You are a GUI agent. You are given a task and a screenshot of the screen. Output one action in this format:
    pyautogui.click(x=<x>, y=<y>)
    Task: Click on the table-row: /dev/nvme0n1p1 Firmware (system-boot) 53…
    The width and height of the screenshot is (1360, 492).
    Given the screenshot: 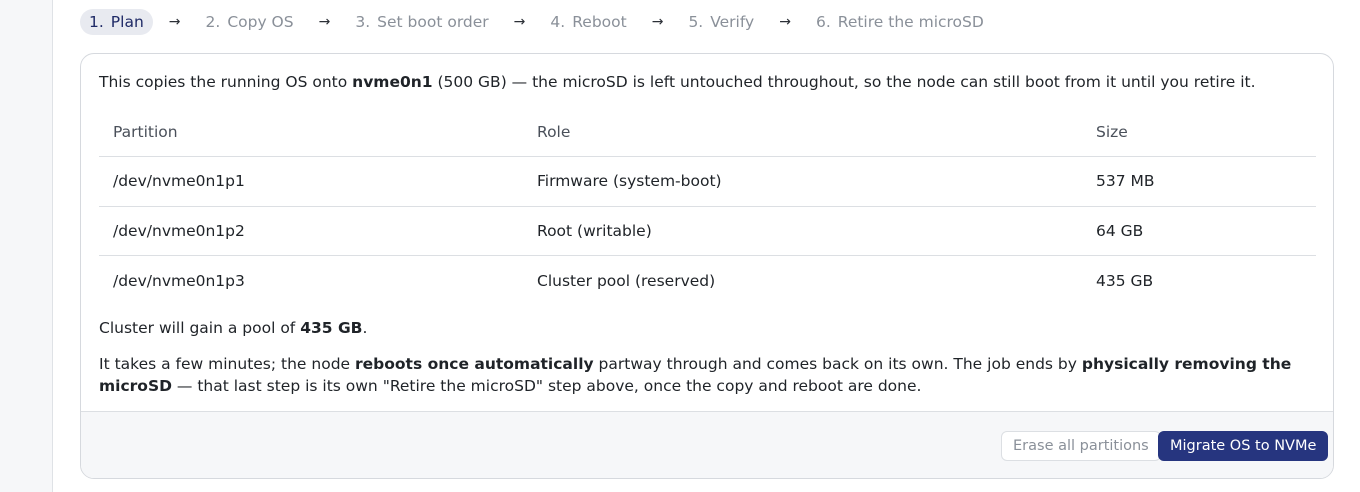 What is the action you would take?
    pyautogui.click(x=707, y=181)
    